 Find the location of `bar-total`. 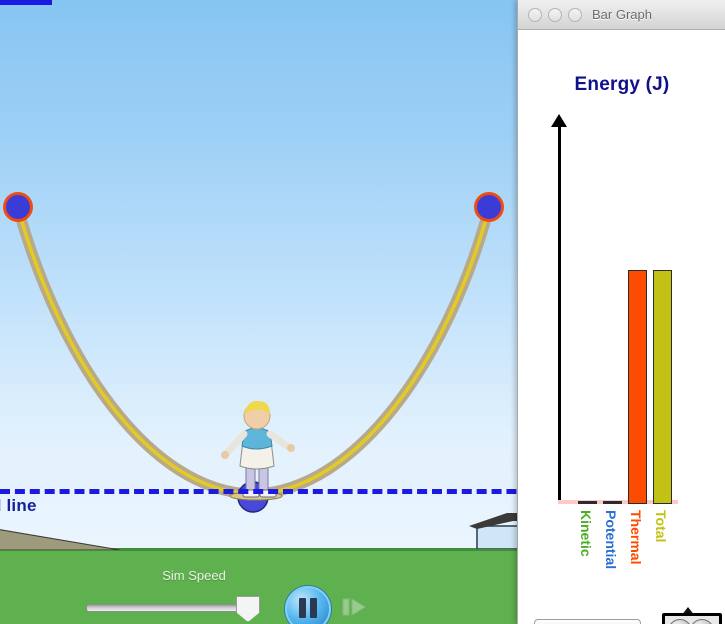

bar-total is located at coordinates (662, 387).